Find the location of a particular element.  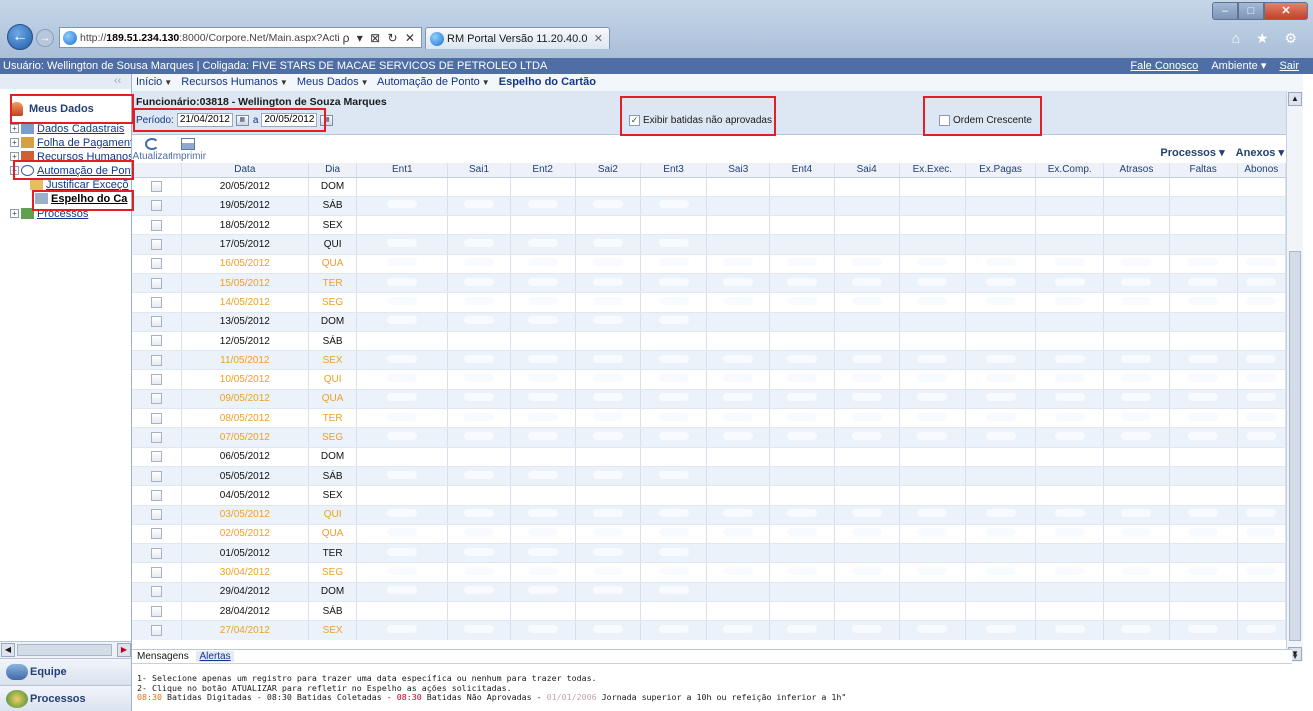

close-window-button: ✕ is located at coordinates (1286, 11).